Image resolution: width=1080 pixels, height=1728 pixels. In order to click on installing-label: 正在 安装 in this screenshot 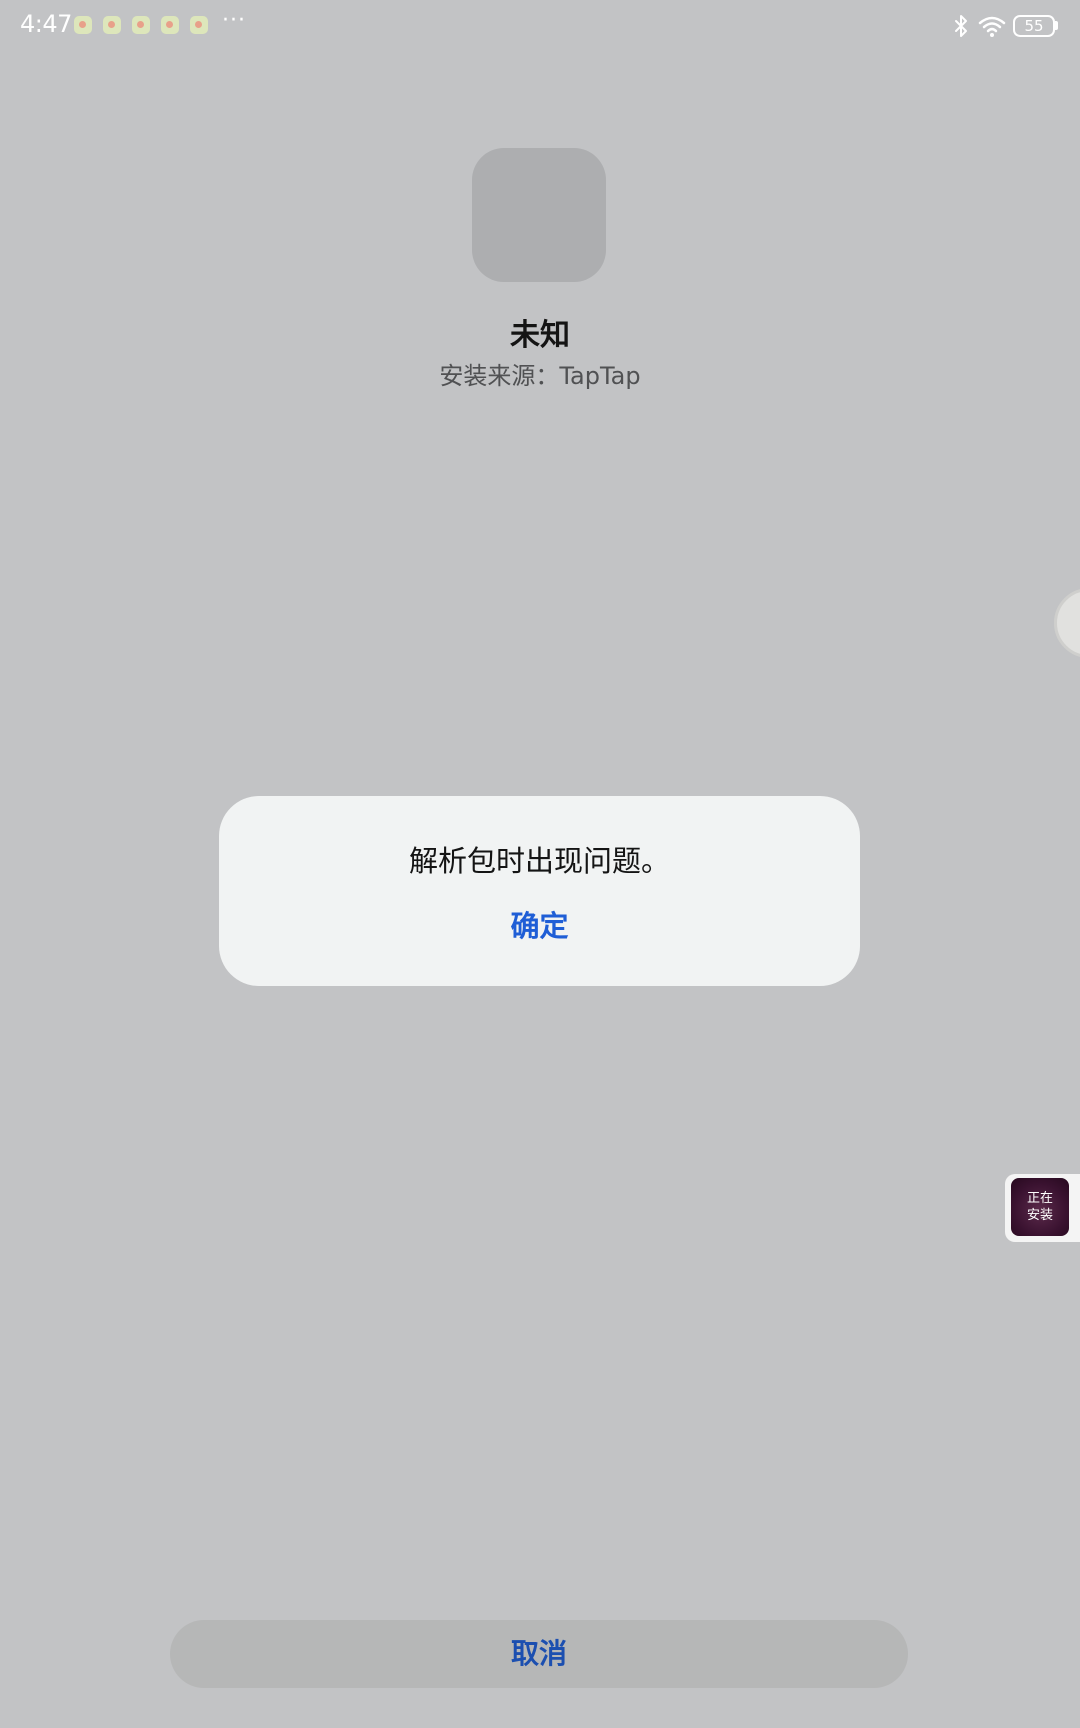, I will do `click(1039, 1207)`.